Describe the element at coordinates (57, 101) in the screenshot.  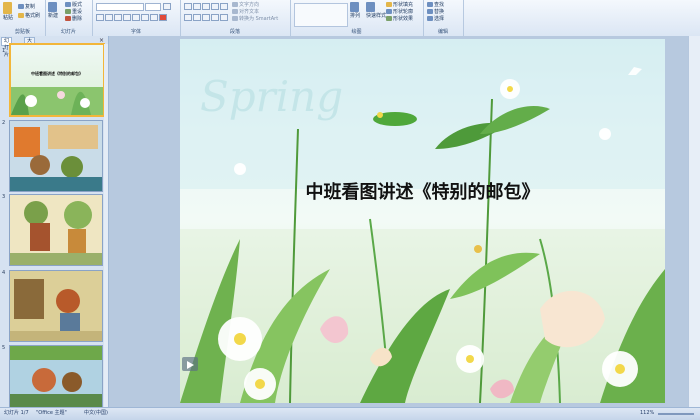
I see `thumb-1-art` at that location.